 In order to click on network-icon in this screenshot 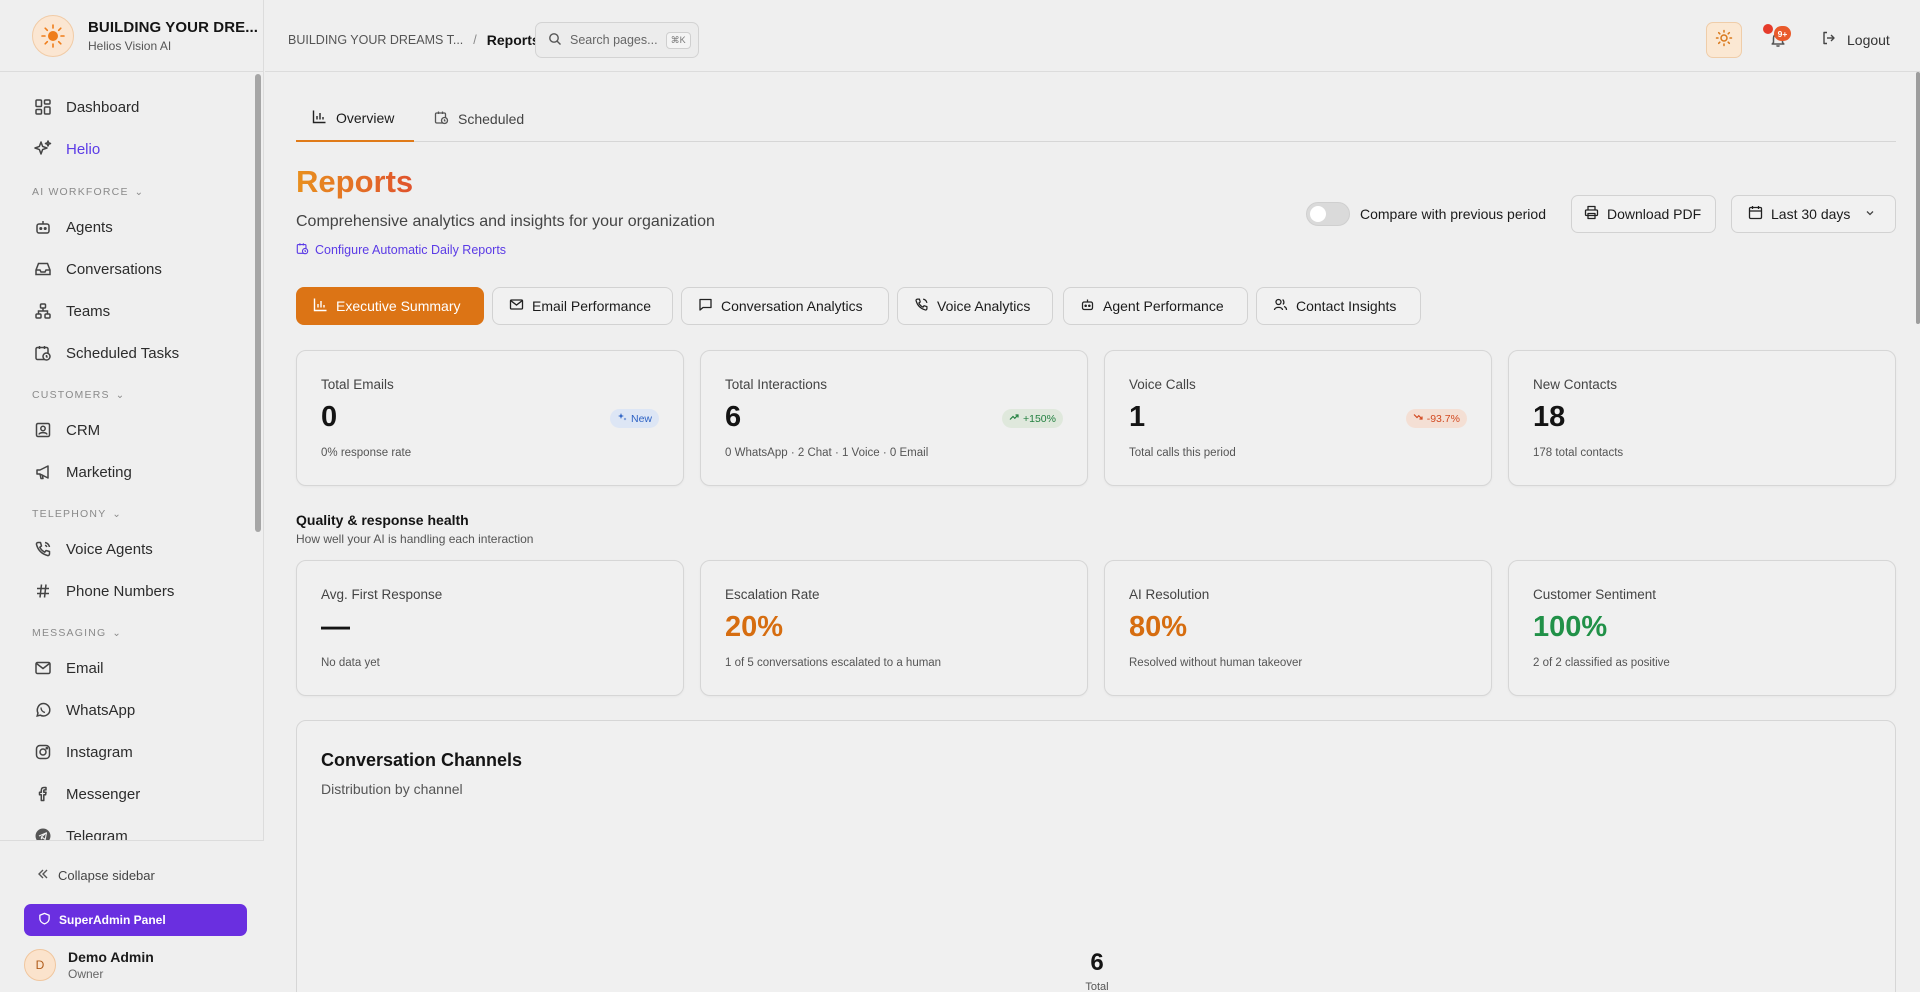, I will do `click(43, 311)`.